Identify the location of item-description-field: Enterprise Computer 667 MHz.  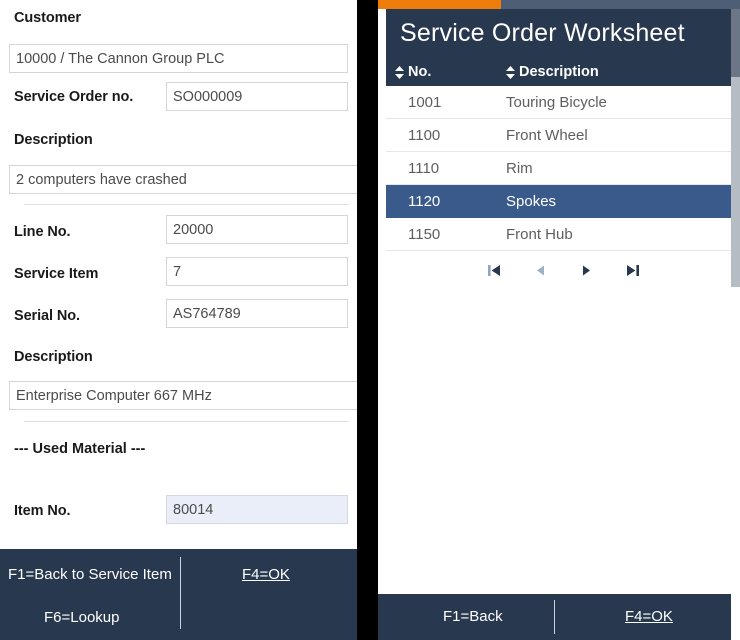
(183, 395).